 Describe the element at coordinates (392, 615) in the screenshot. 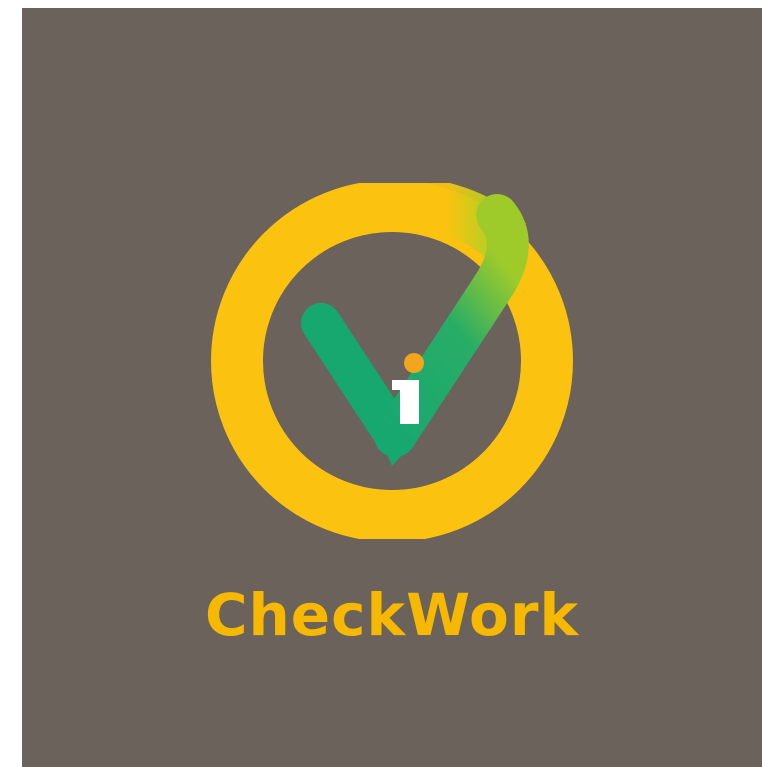

I see `app-name: CheckWork` at that location.